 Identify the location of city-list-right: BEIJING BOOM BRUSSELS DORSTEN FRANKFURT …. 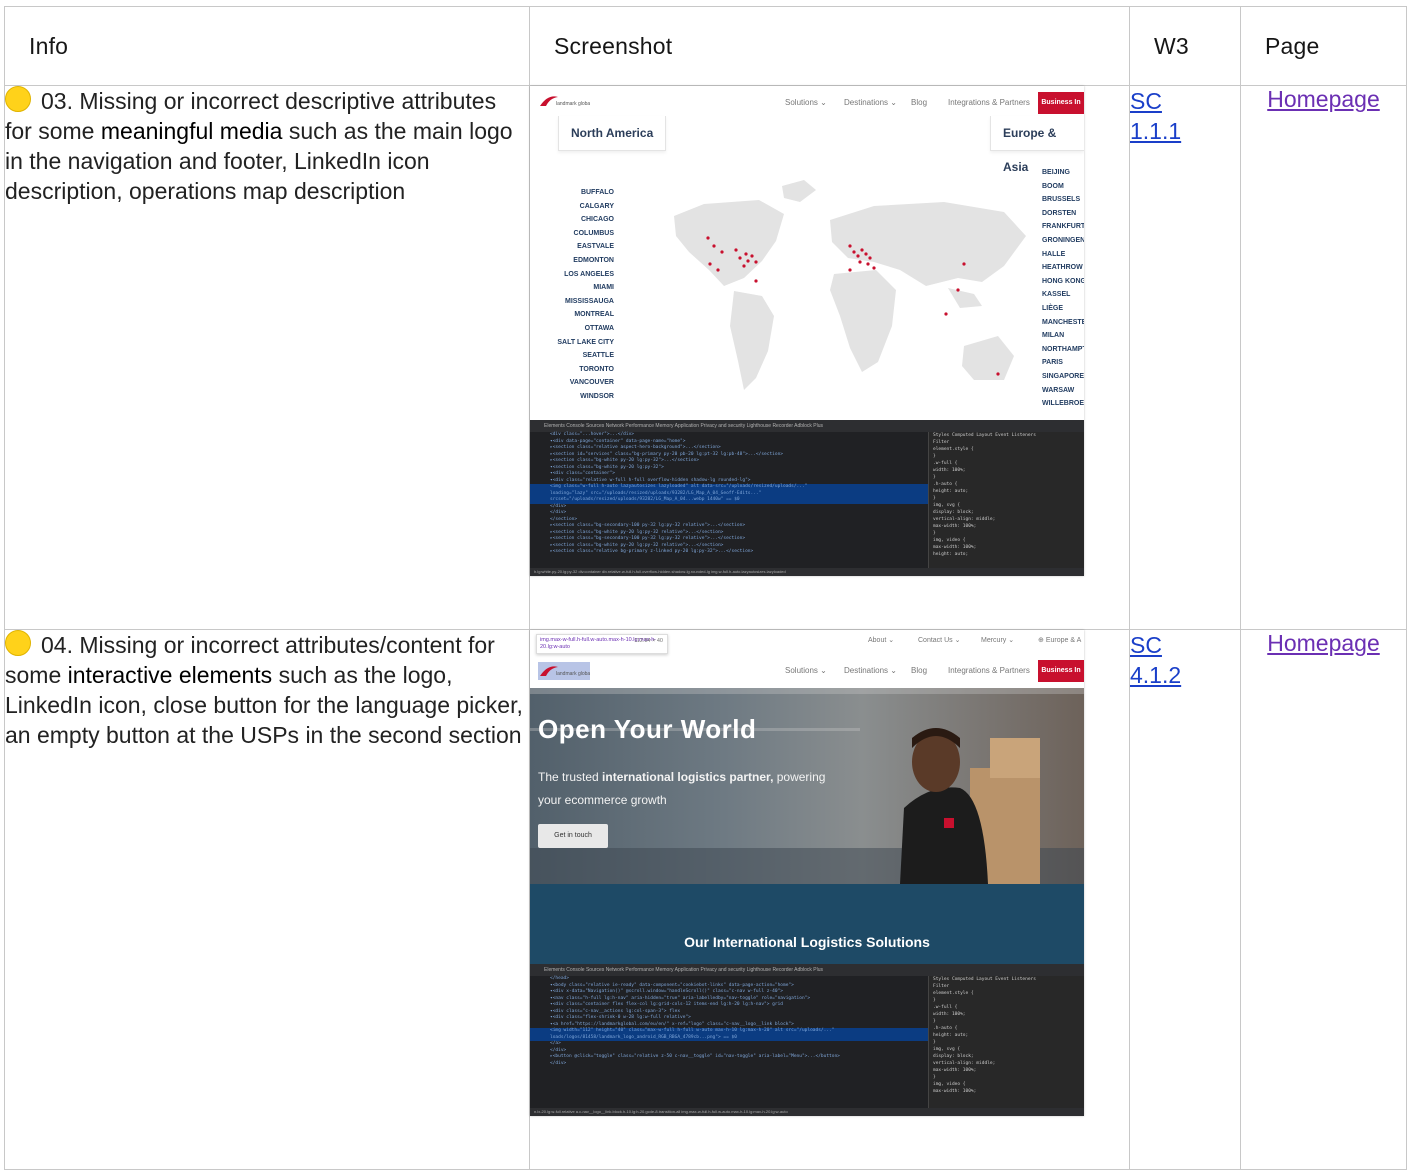
(1063, 288).